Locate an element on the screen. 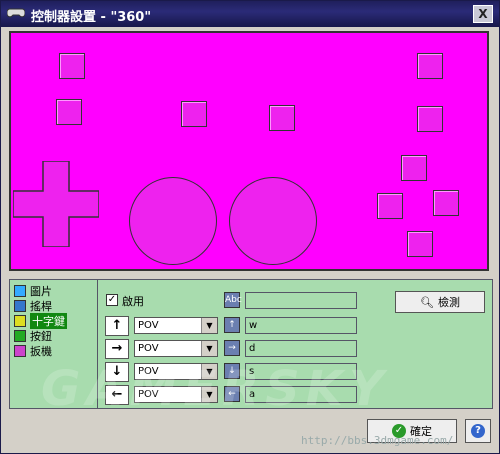 The image size is (500, 454). preview-face-button-bottom is located at coordinates (420, 244).